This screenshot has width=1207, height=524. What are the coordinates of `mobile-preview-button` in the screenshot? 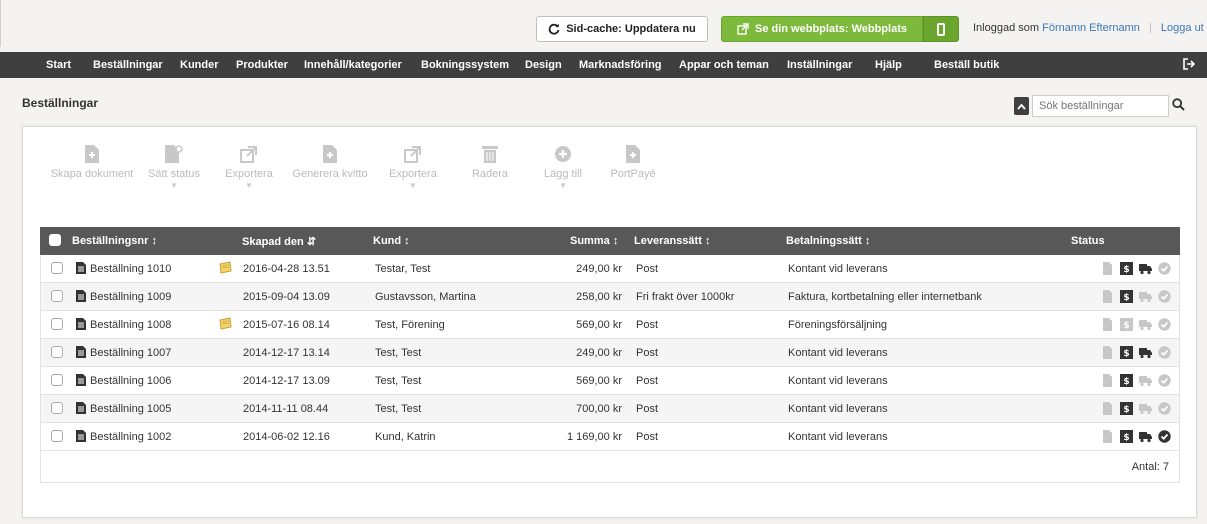 It's located at (941, 29).